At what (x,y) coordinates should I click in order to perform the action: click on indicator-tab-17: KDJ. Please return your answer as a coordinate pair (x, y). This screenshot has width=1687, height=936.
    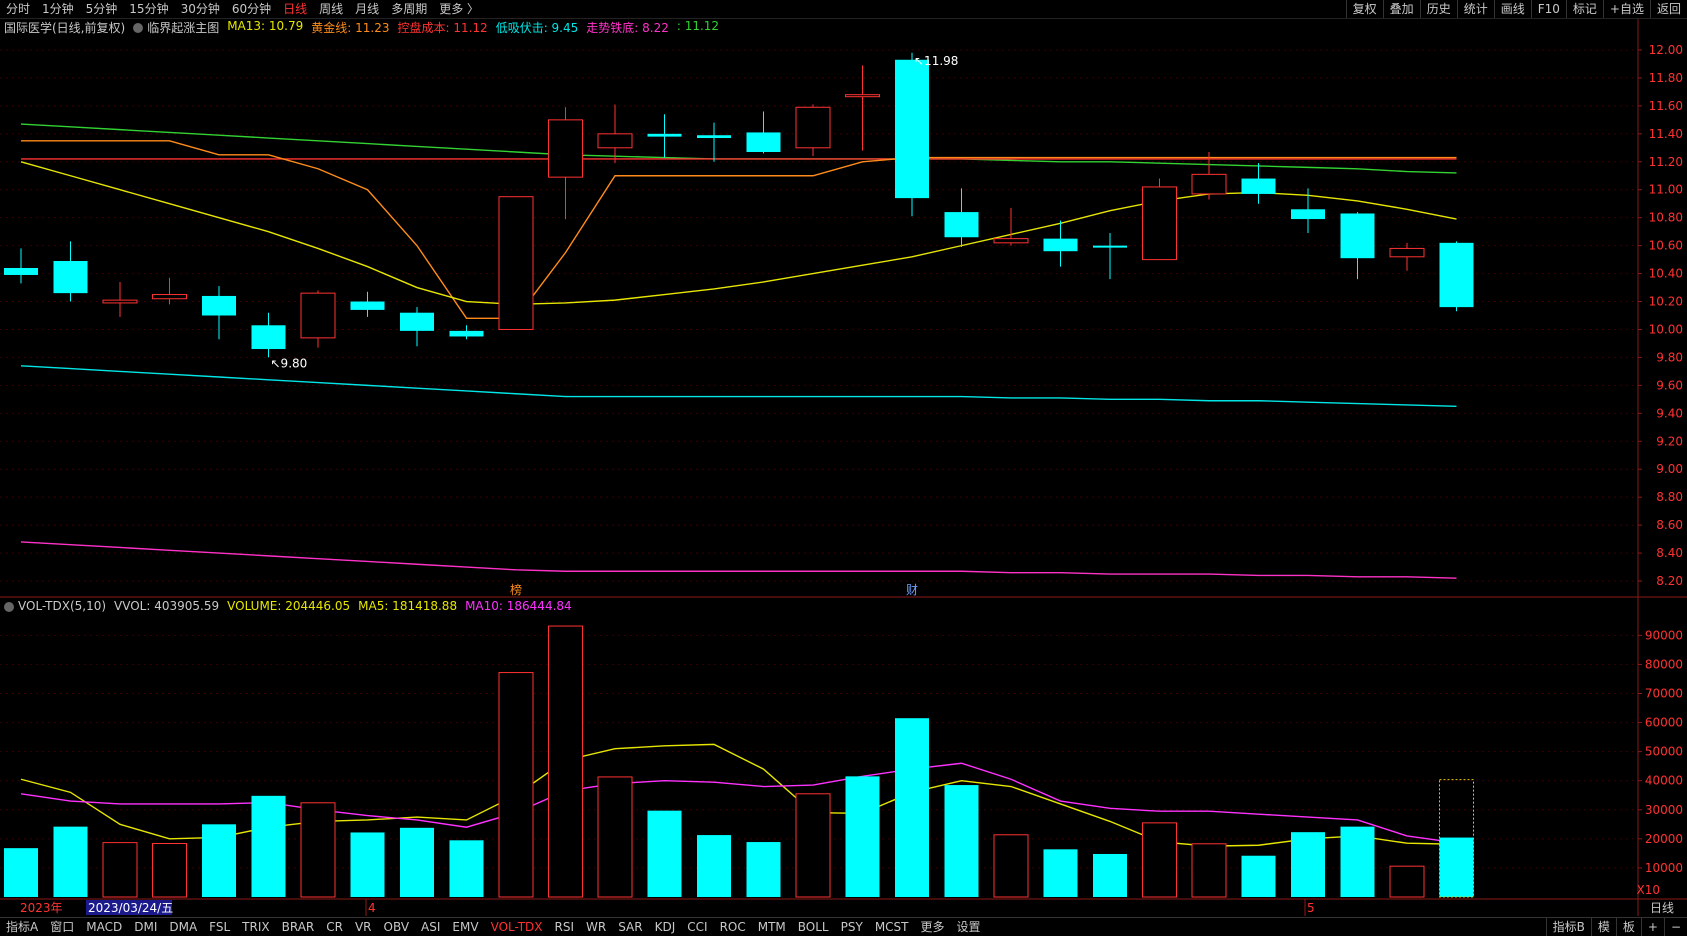
    Looking at the image, I should click on (665, 927).